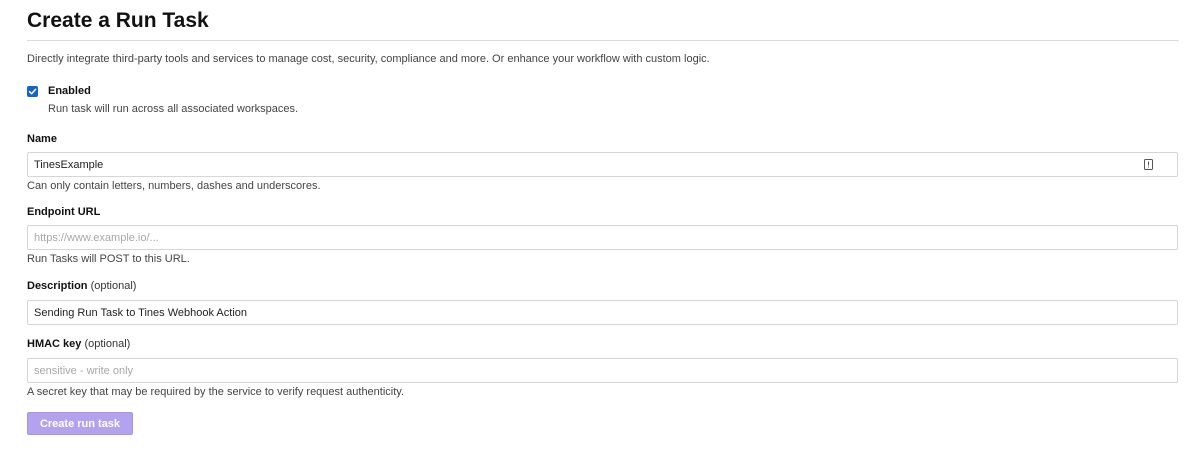 The height and width of the screenshot is (450, 1200). I want to click on checkmark-icon, so click(32, 91).